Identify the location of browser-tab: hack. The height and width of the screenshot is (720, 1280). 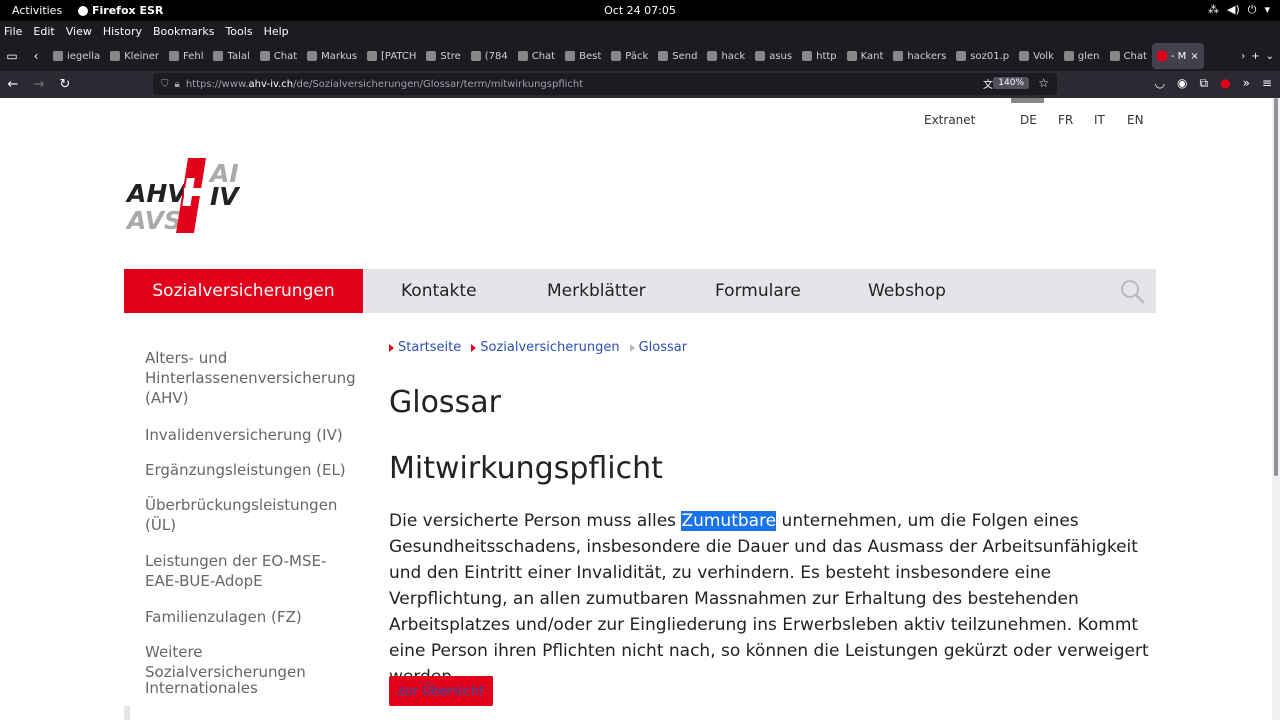
(726, 56).